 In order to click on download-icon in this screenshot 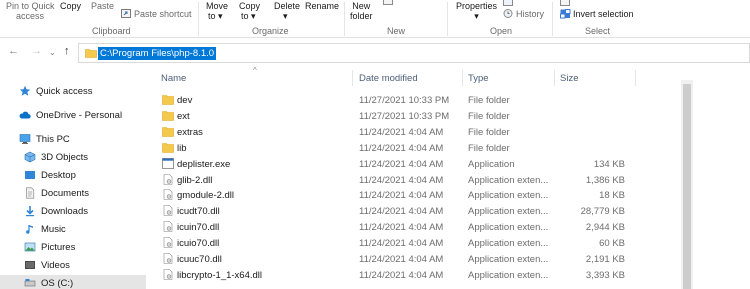, I will do `click(30, 211)`.